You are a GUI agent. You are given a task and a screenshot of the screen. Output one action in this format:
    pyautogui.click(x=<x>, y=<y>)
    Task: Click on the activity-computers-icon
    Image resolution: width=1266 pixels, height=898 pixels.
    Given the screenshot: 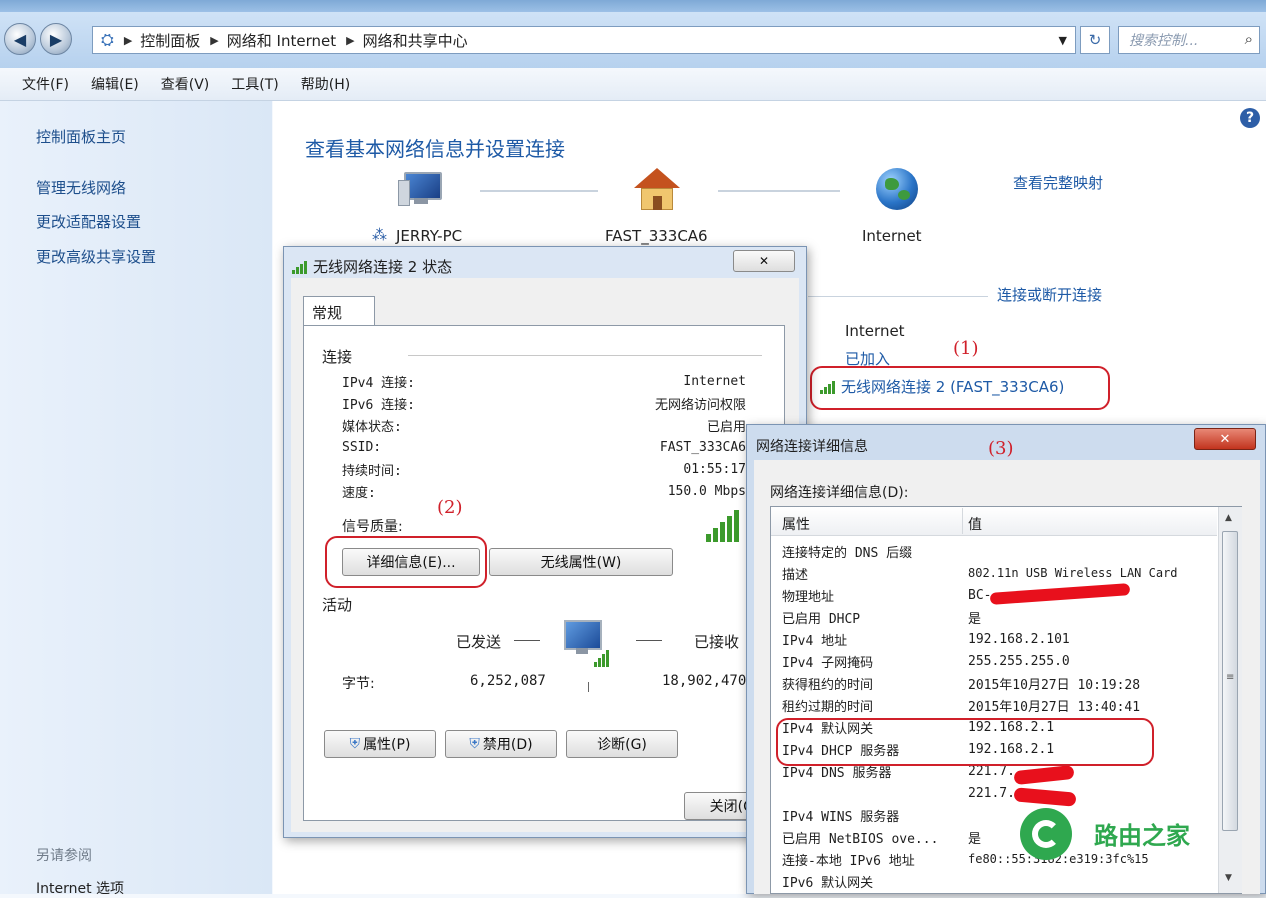 What is the action you would take?
    pyautogui.click(x=588, y=643)
    